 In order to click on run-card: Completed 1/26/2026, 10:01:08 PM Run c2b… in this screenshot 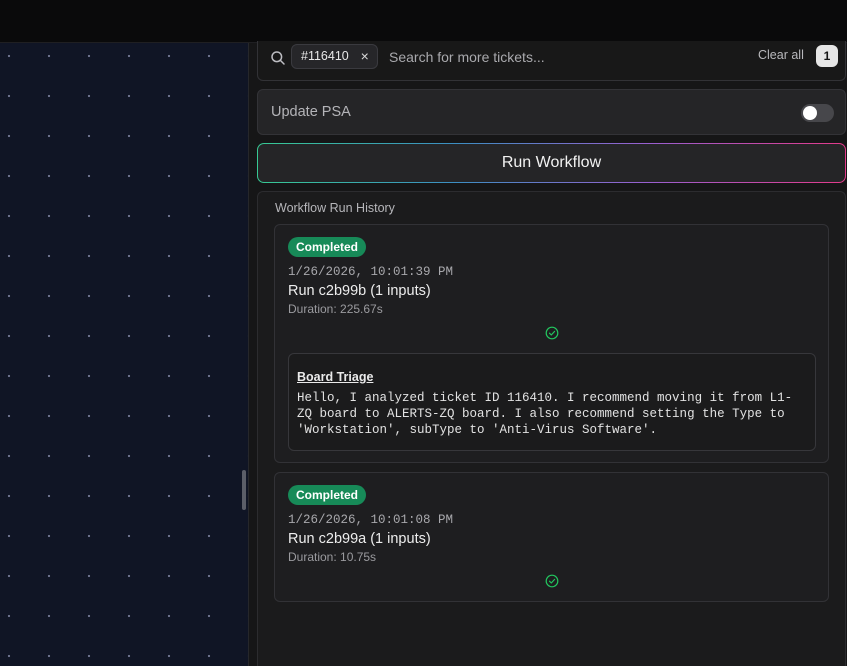, I will do `click(551, 537)`.